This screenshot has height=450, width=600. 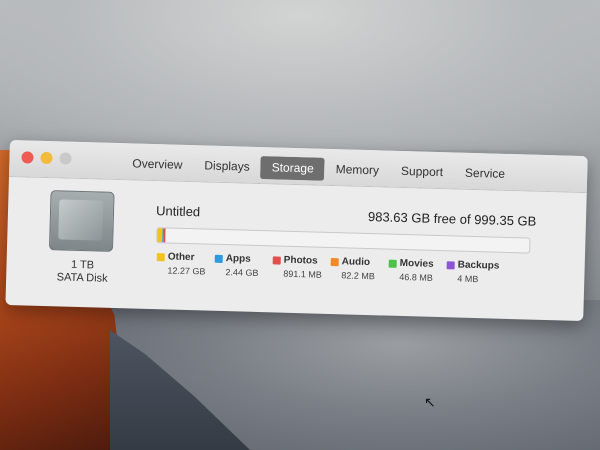 What do you see at coordinates (416, 263) in the screenshot?
I see `legend-label: Movies` at bounding box center [416, 263].